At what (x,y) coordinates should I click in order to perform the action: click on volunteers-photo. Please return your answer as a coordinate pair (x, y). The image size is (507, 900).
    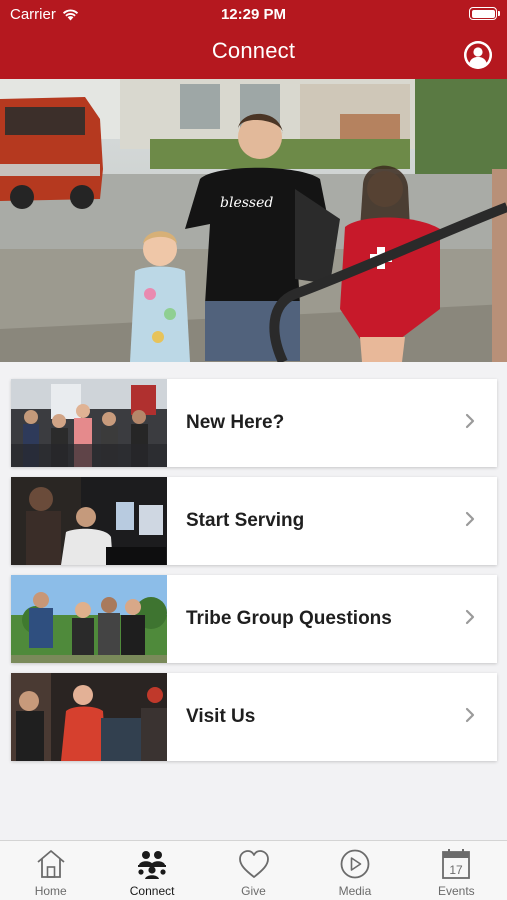
    Looking at the image, I should click on (89, 521).